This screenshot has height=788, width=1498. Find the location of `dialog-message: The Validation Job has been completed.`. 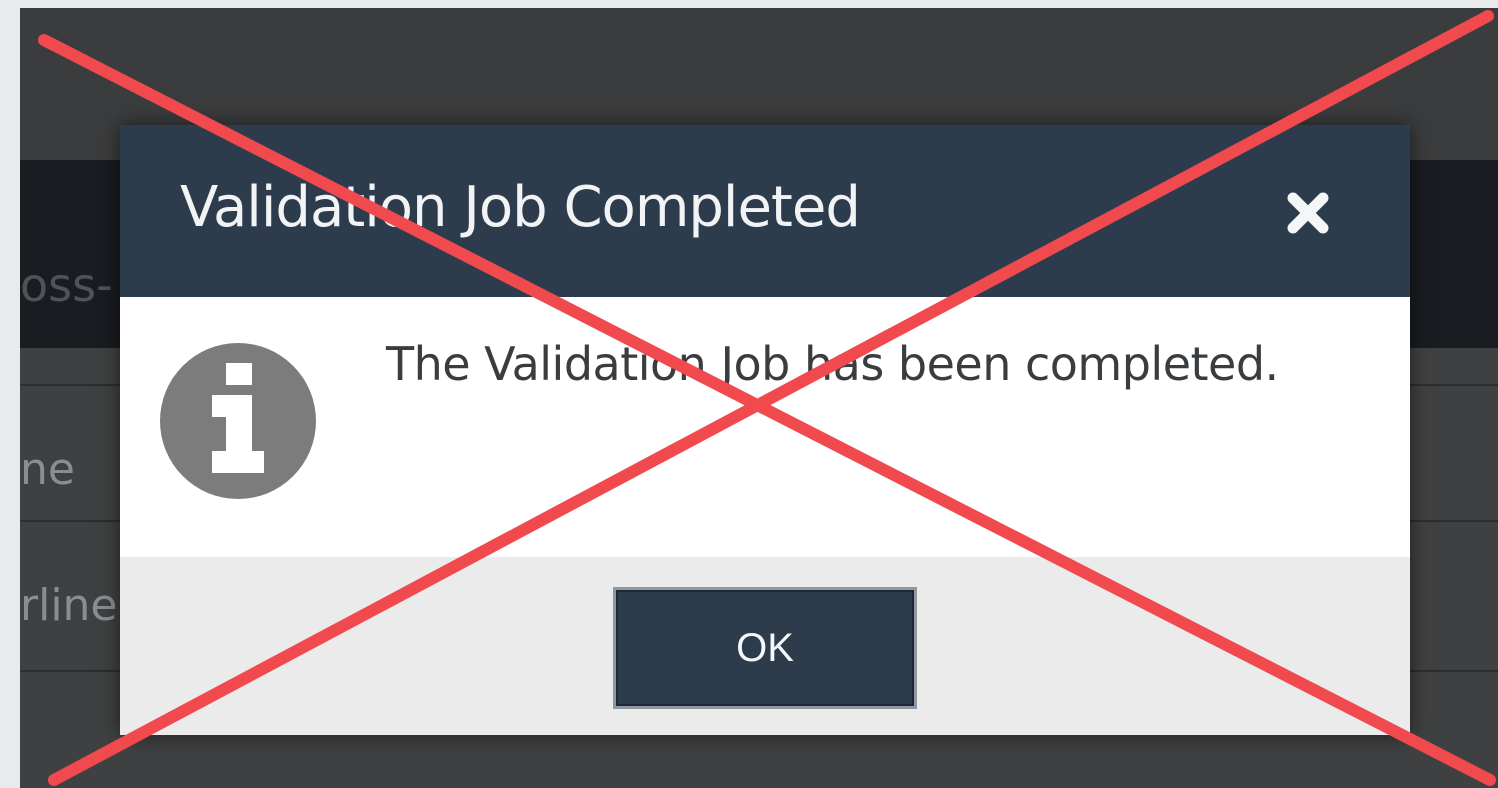

dialog-message: The Validation Job has been completed. is located at coordinates (832, 364).